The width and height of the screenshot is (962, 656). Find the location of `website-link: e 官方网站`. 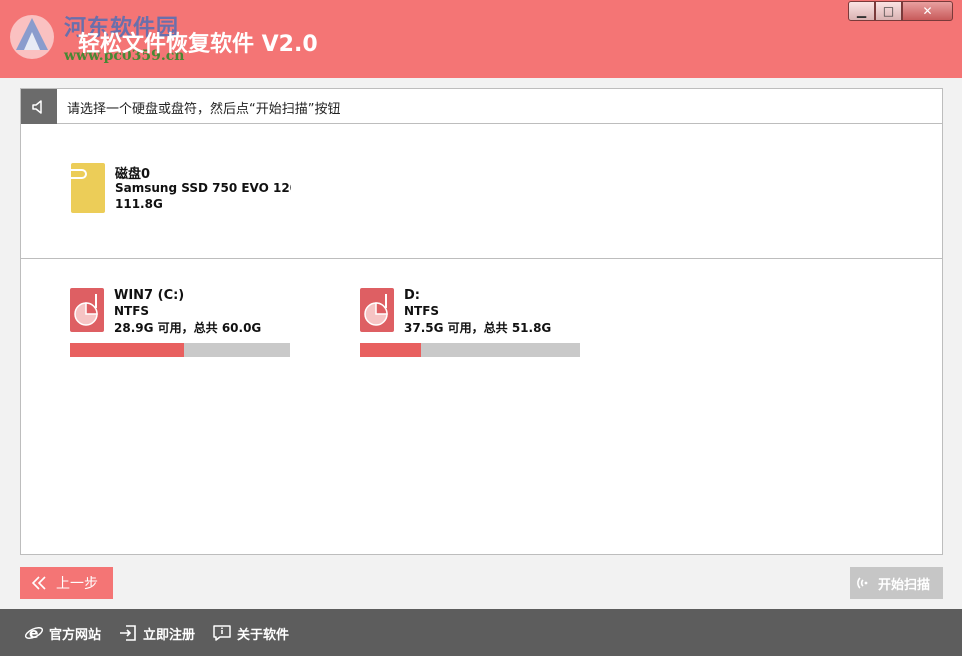

website-link: e 官方网站 is located at coordinates (62, 633).